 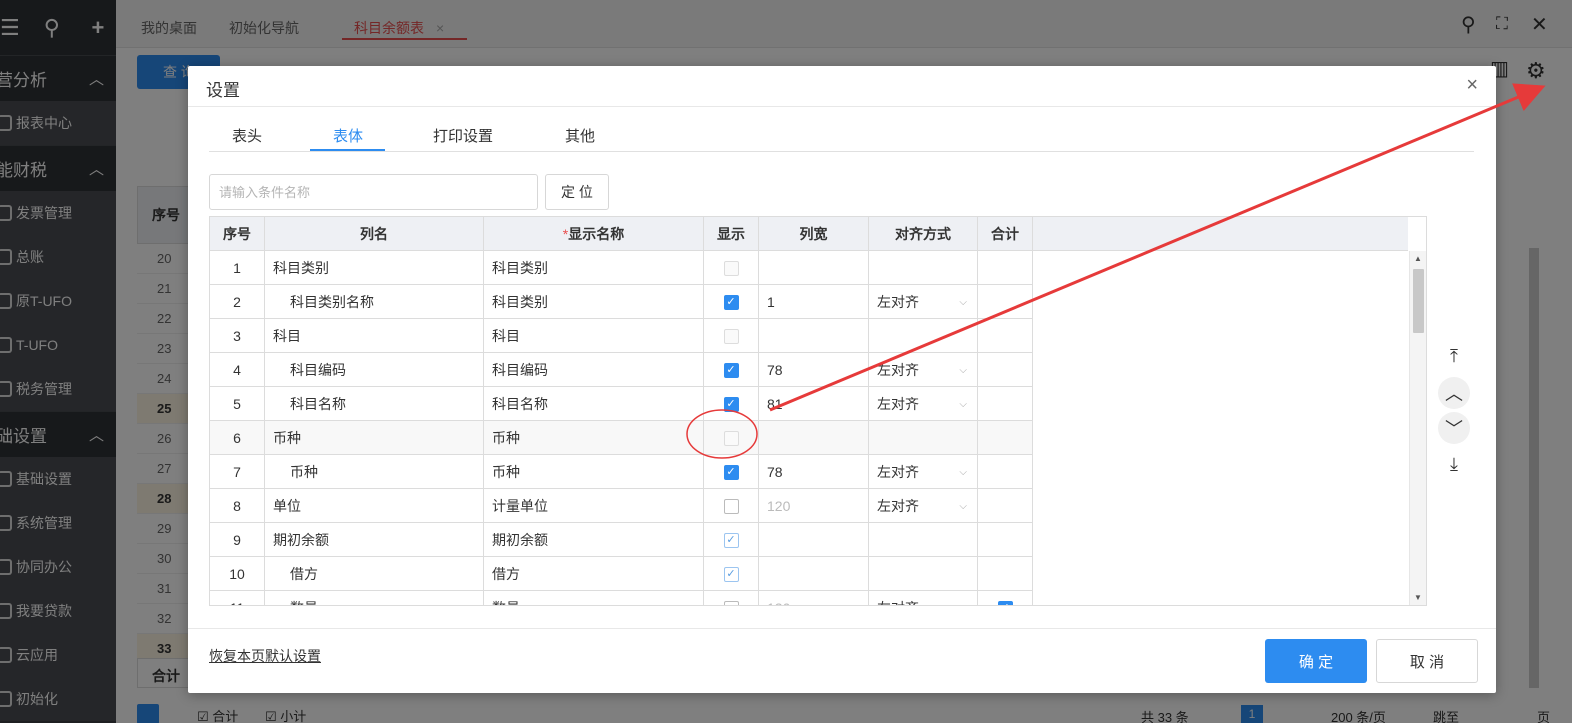 I want to click on table-row: 4 科目编码 科目编码 ✓ 78 左对齐 ⌵, so click(x=621, y=370).